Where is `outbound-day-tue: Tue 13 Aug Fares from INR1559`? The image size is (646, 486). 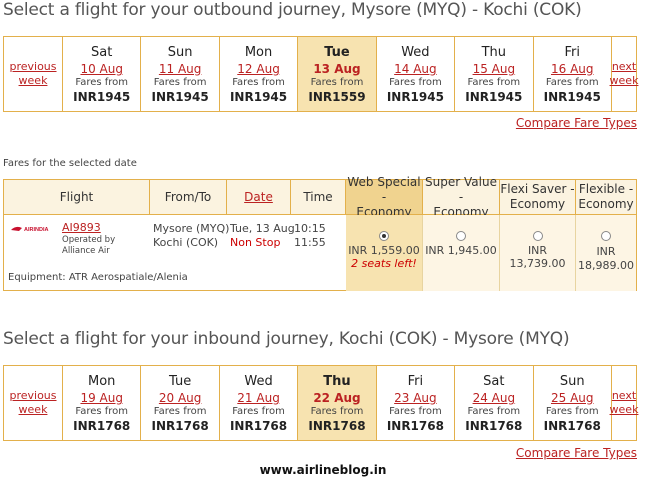 outbound-day-tue: Tue 13 Aug Fares from INR1559 is located at coordinates (336, 74).